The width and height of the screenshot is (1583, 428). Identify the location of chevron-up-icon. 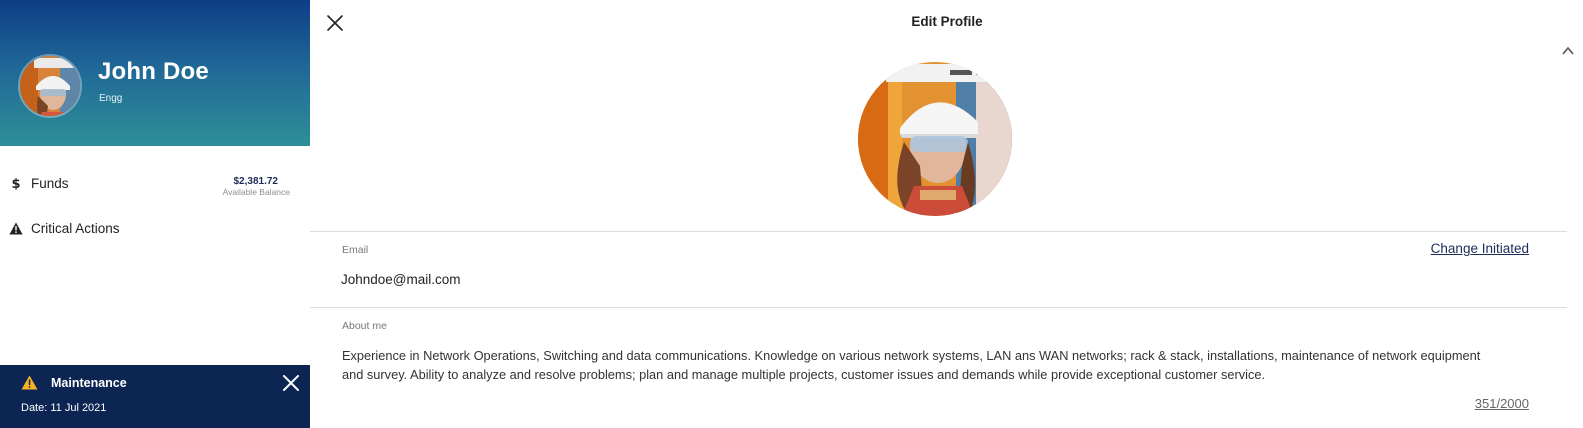
(1568, 50).